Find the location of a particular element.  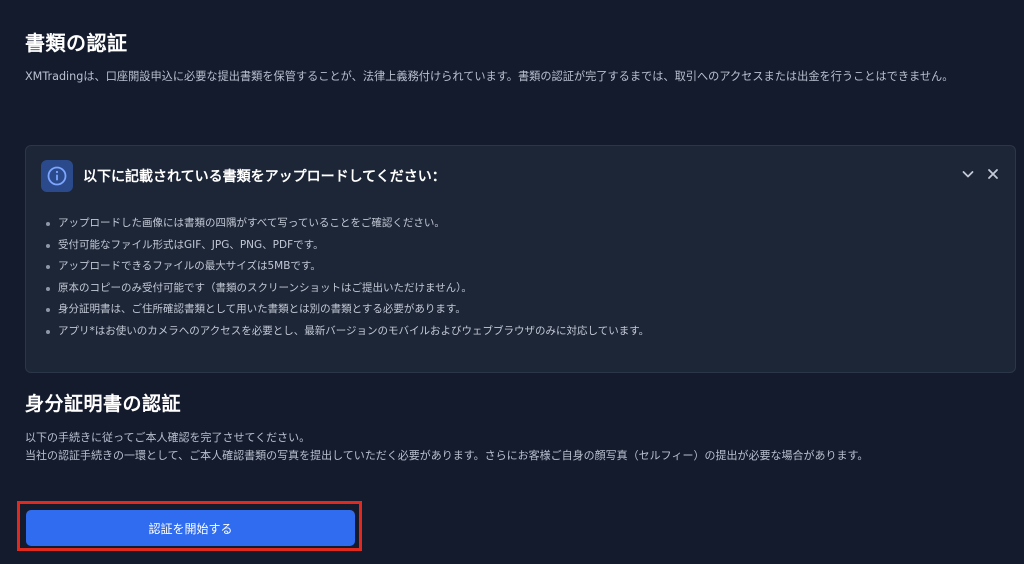

upload-requirements-title: 以下に記載されている書類をアップロードしてください： is located at coordinates (264, 177).